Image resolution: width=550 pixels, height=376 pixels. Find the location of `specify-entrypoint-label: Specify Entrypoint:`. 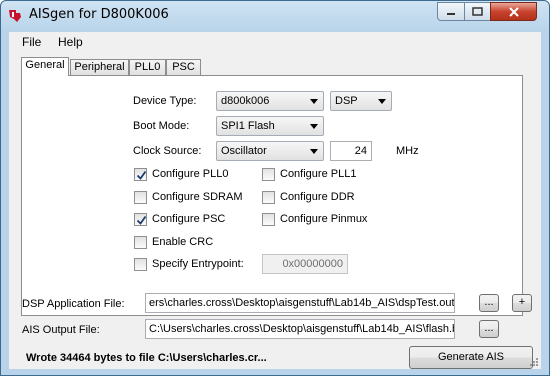

specify-entrypoint-label: Specify Entrypoint: is located at coordinates (198, 264).